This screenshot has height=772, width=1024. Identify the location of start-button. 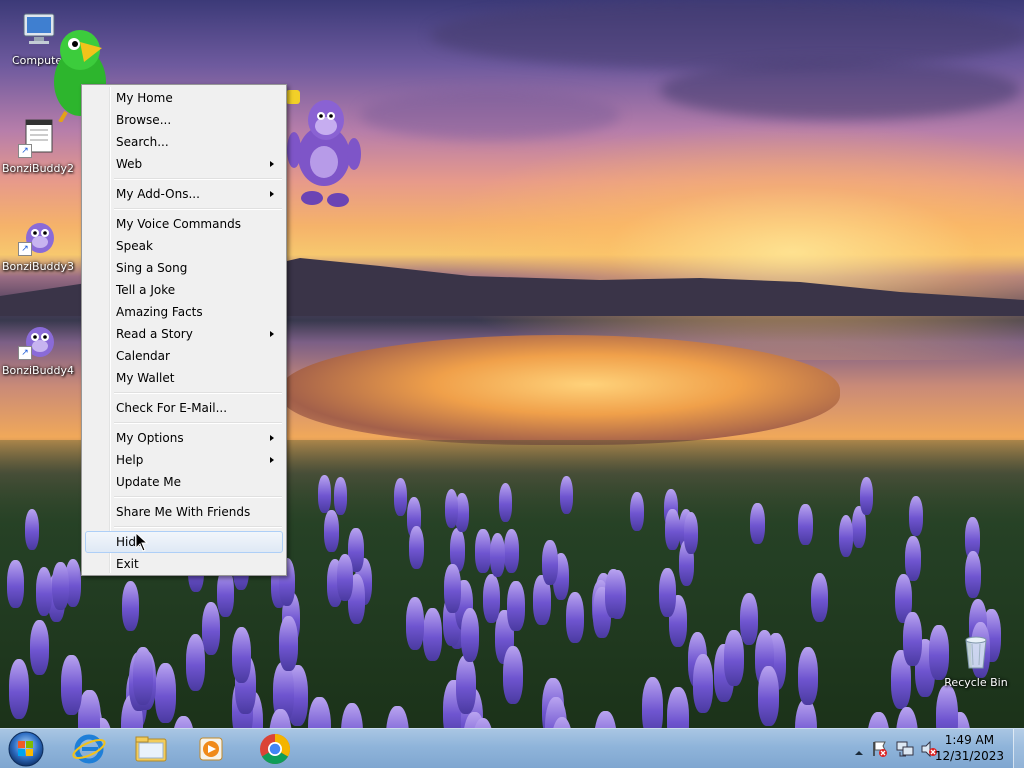
(26, 749).